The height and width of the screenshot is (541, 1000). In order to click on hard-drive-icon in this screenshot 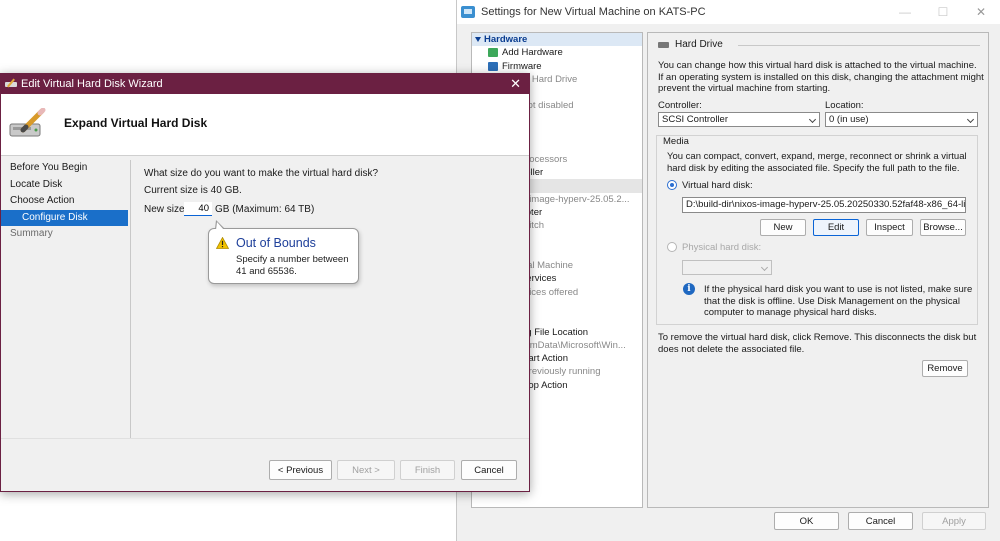, I will do `click(663, 44)`.